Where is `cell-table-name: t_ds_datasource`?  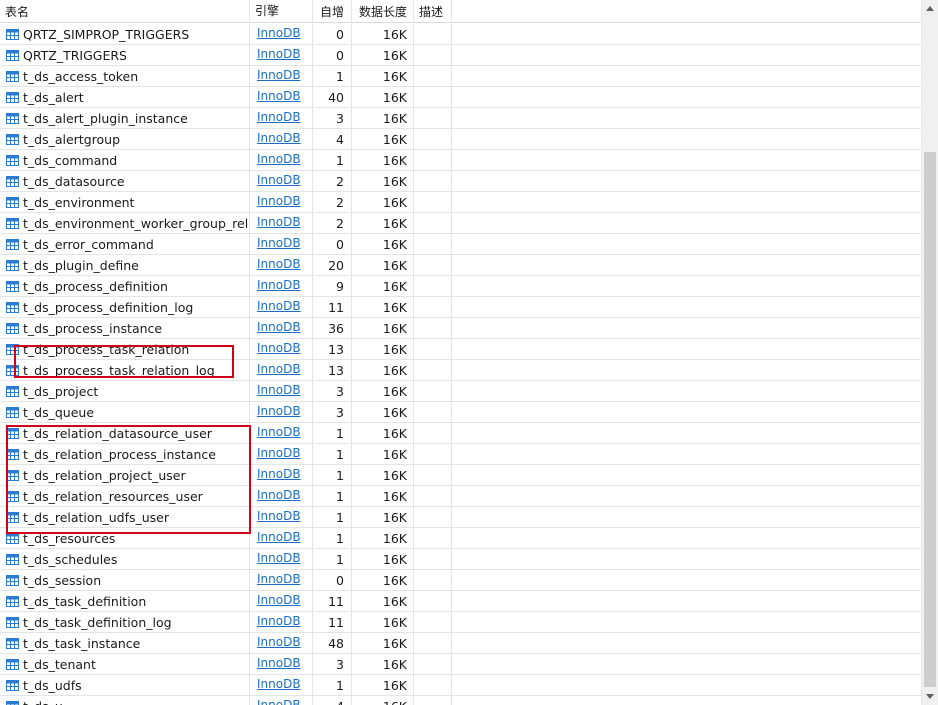 cell-table-name: t_ds_datasource is located at coordinates (125, 181).